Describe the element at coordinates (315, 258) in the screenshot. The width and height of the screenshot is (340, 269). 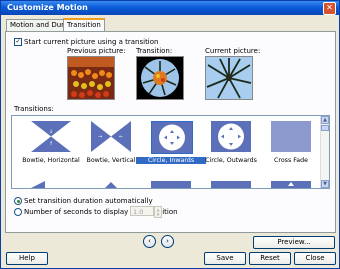
I see `close-button: Close` at that location.